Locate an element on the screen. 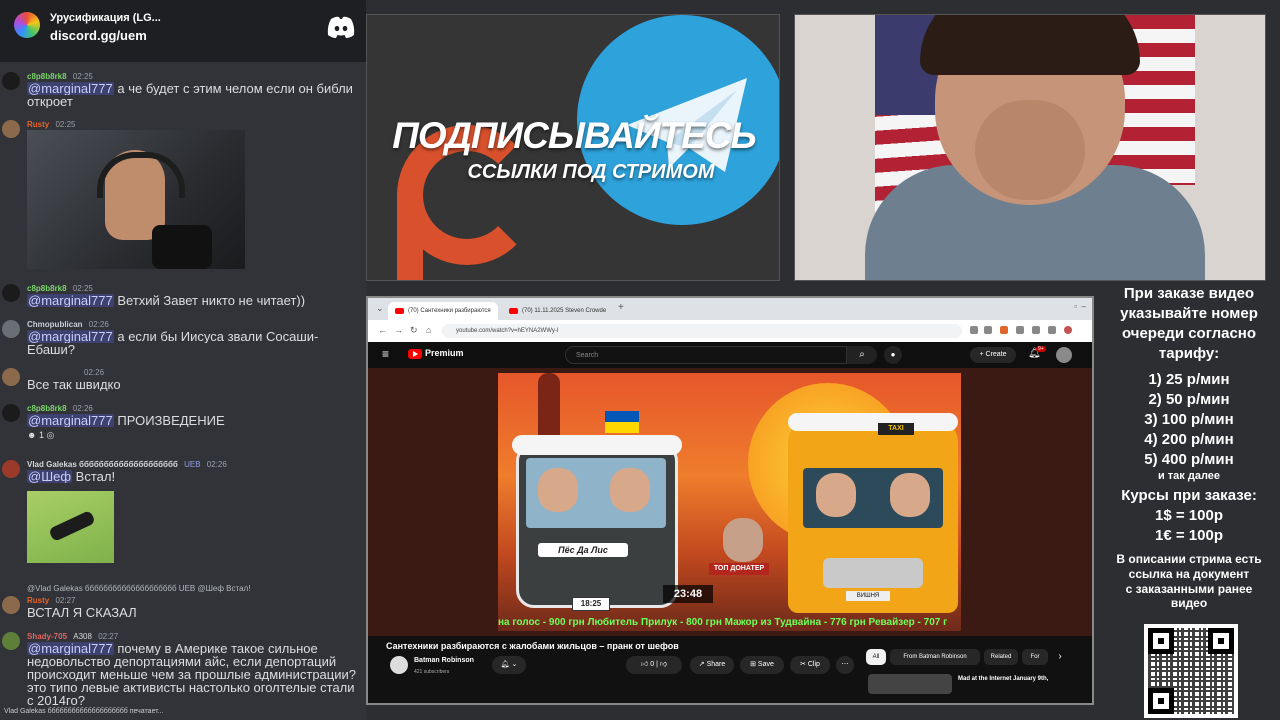 The width and height of the screenshot is (1280, 720). forward-icon: → is located at coordinates (398, 330).